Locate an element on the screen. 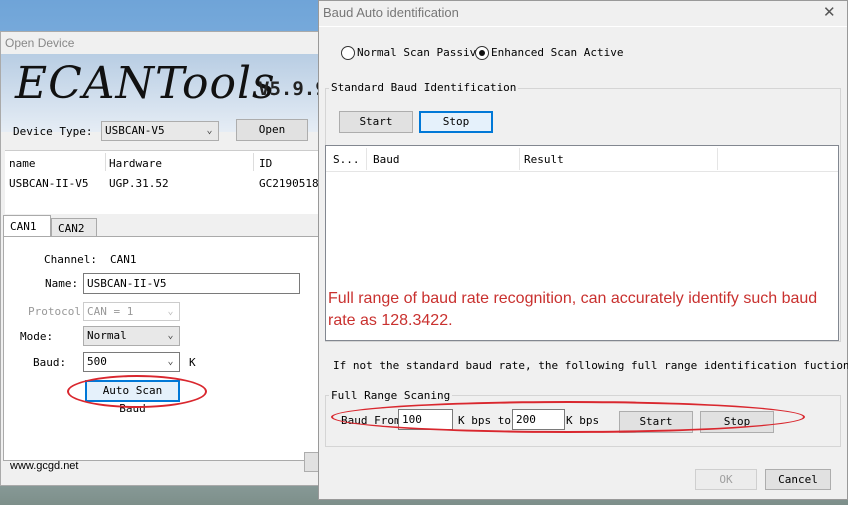 The height and width of the screenshot is (505, 848). baud-unit: K is located at coordinates (192, 362).